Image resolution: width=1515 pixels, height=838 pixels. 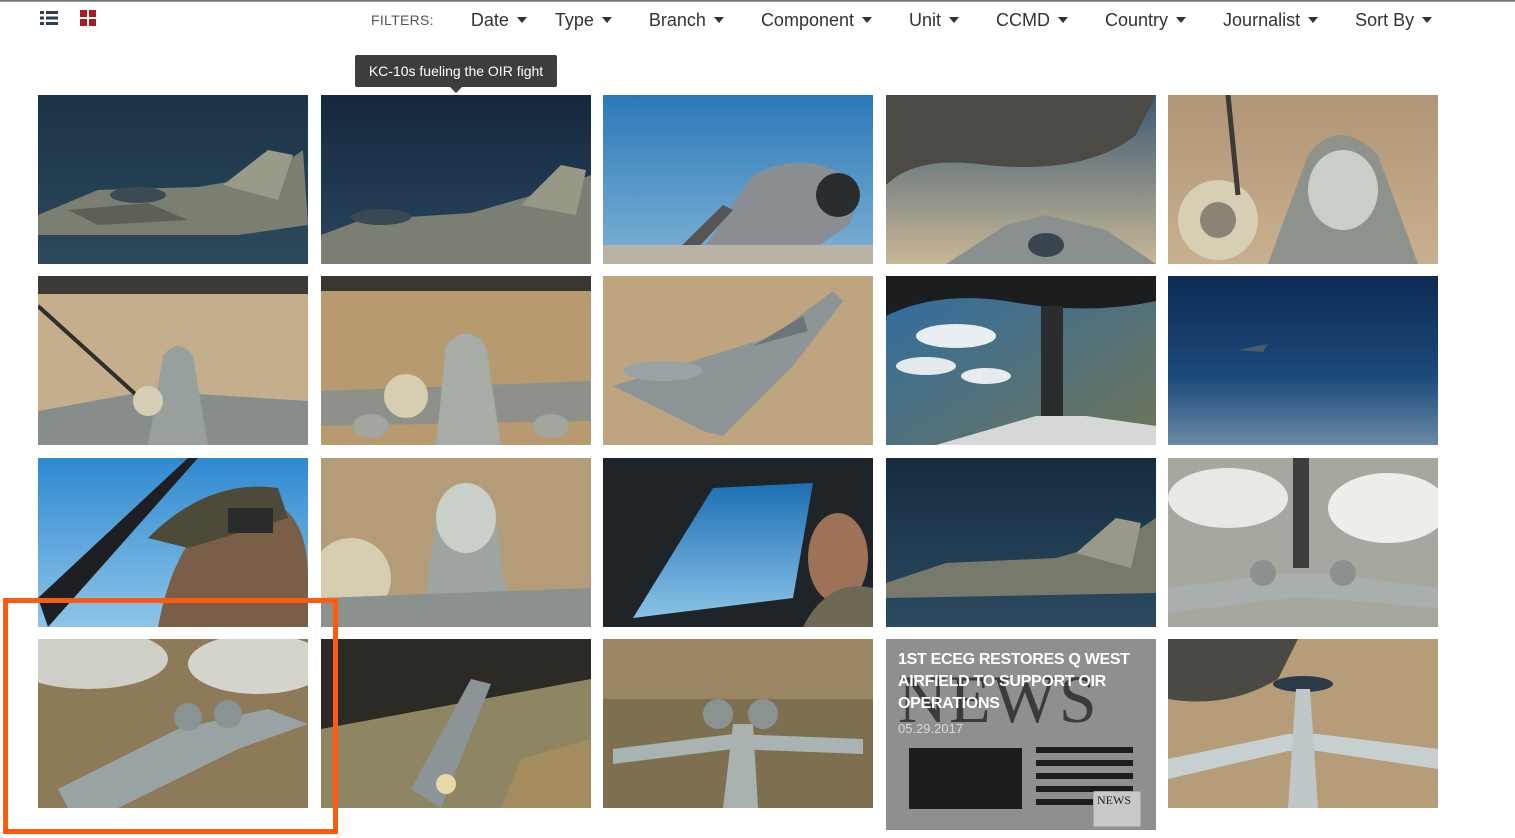 What do you see at coordinates (1117, 809) in the screenshot?
I see `newspaper-icon: NEWS` at bounding box center [1117, 809].